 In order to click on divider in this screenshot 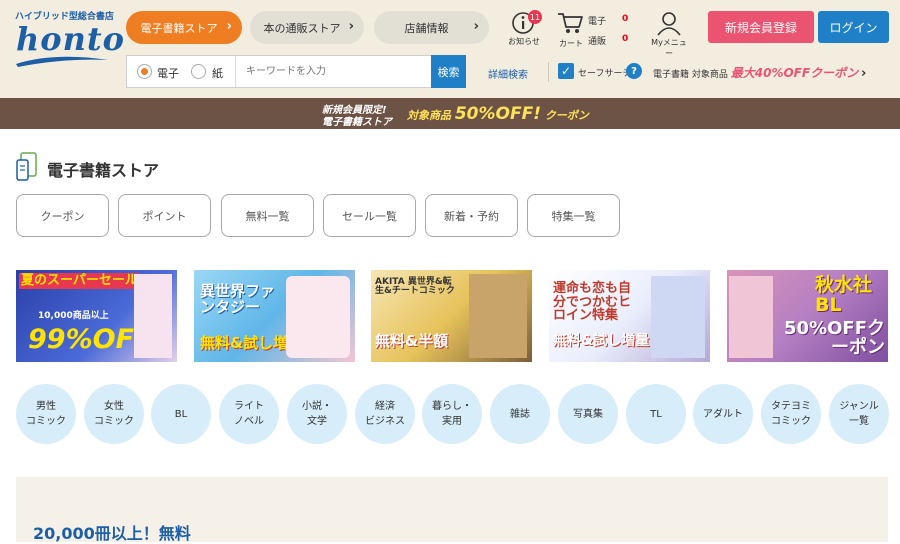, I will do `click(548, 72)`.